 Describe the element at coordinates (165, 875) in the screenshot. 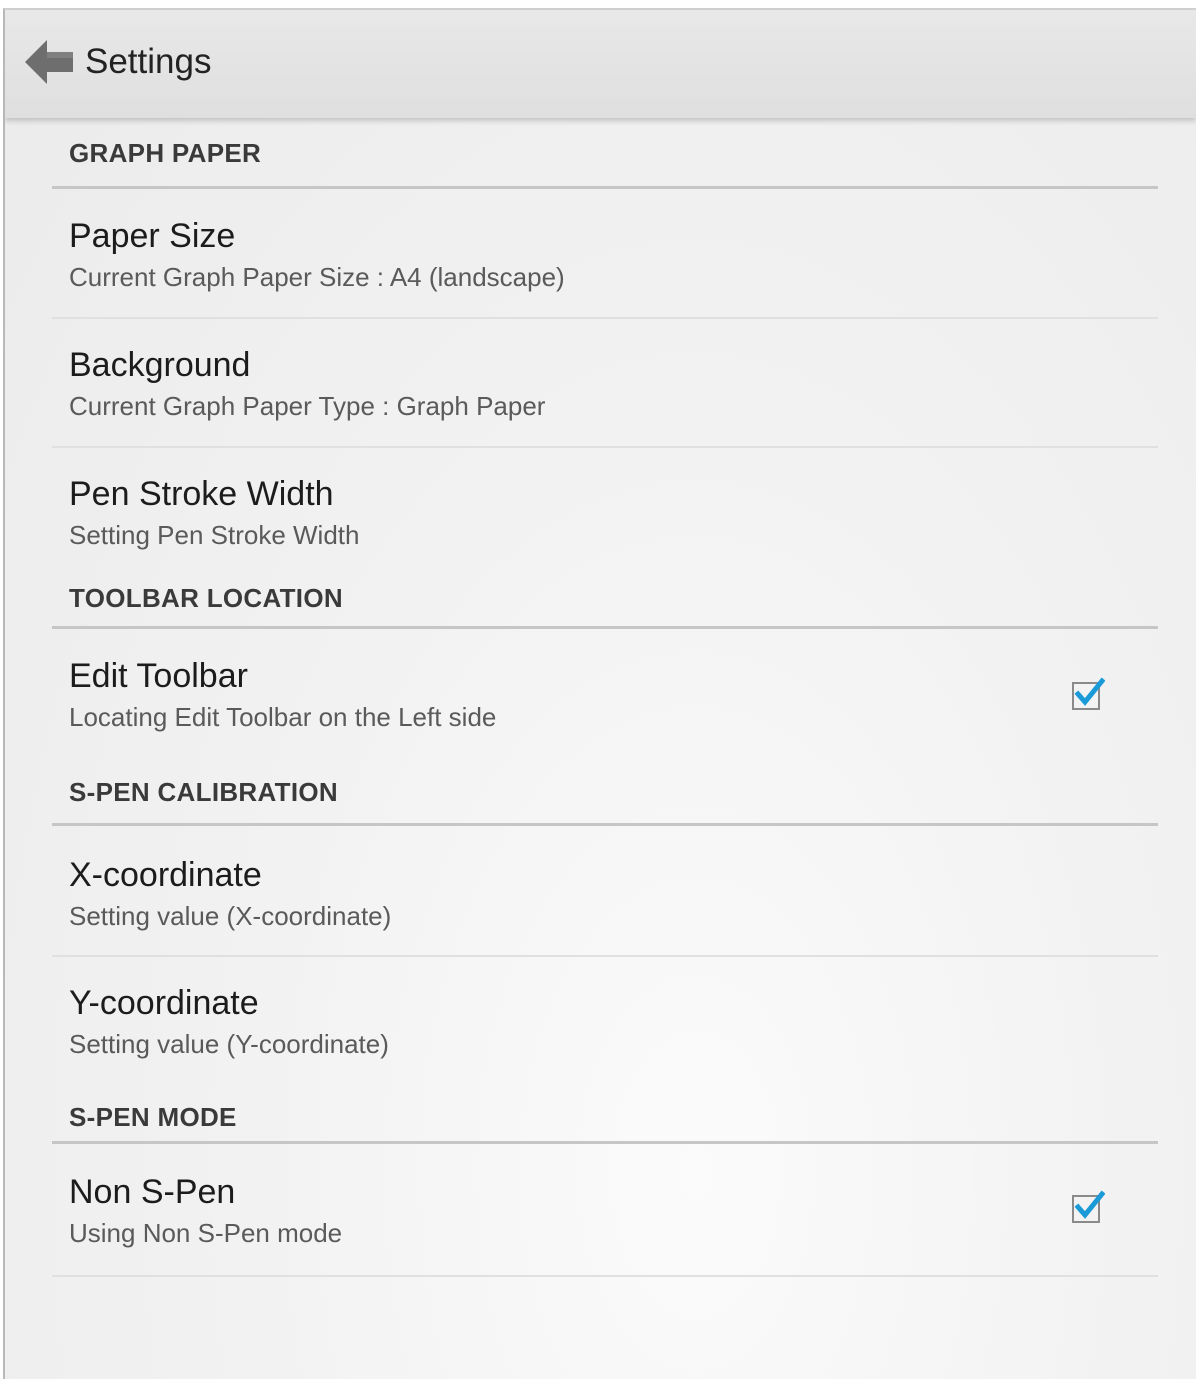

I see `pref-title: X-coordinate` at that location.